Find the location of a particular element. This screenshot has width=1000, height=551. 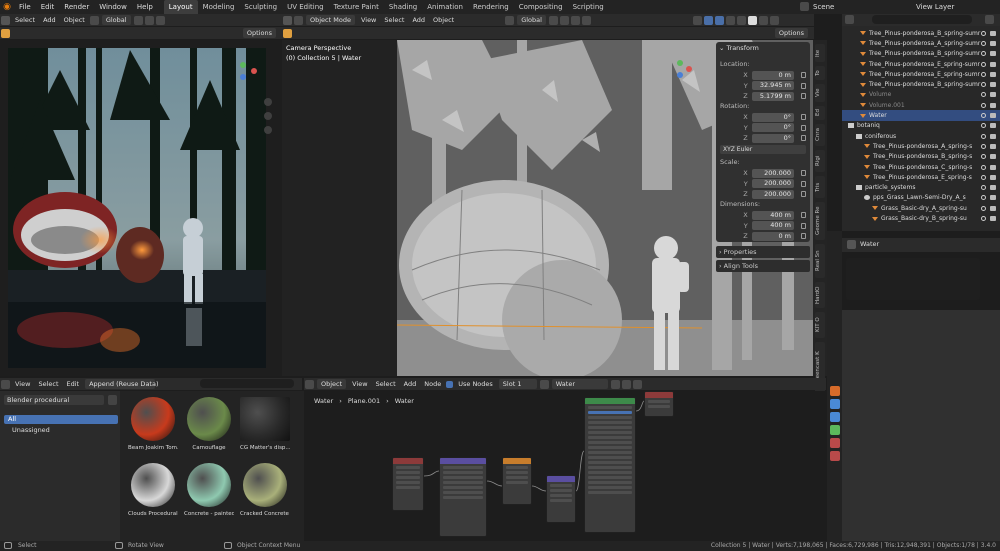

node-canvas: Water › Plane.001 › Water is located at coordinates (565, 466).